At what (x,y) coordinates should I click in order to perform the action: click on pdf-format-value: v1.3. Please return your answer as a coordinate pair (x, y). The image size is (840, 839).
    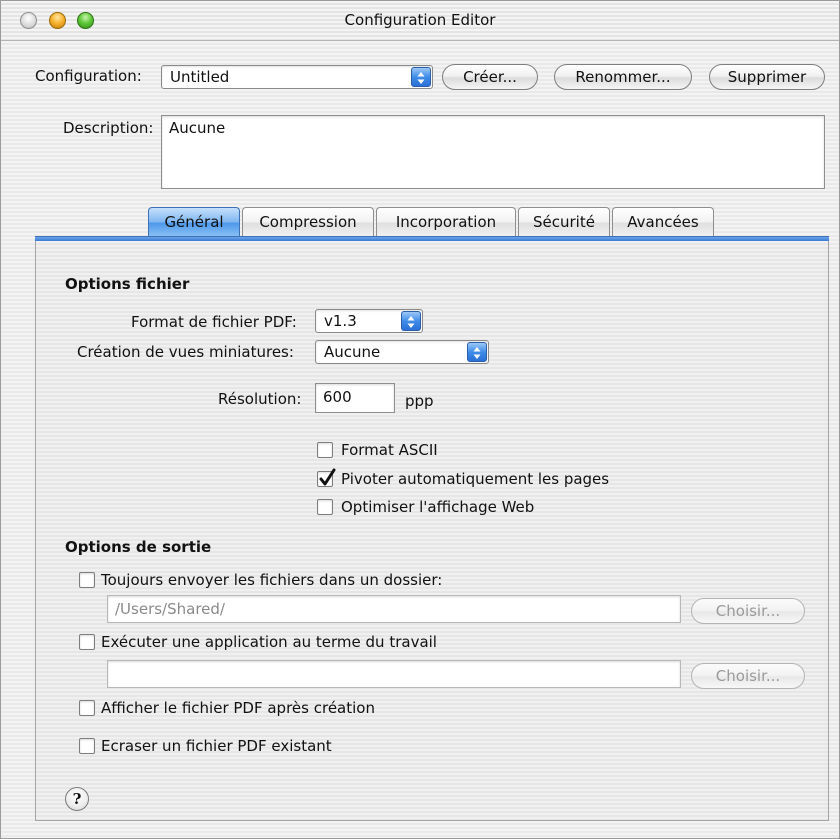
    Looking at the image, I should click on (340, 321).